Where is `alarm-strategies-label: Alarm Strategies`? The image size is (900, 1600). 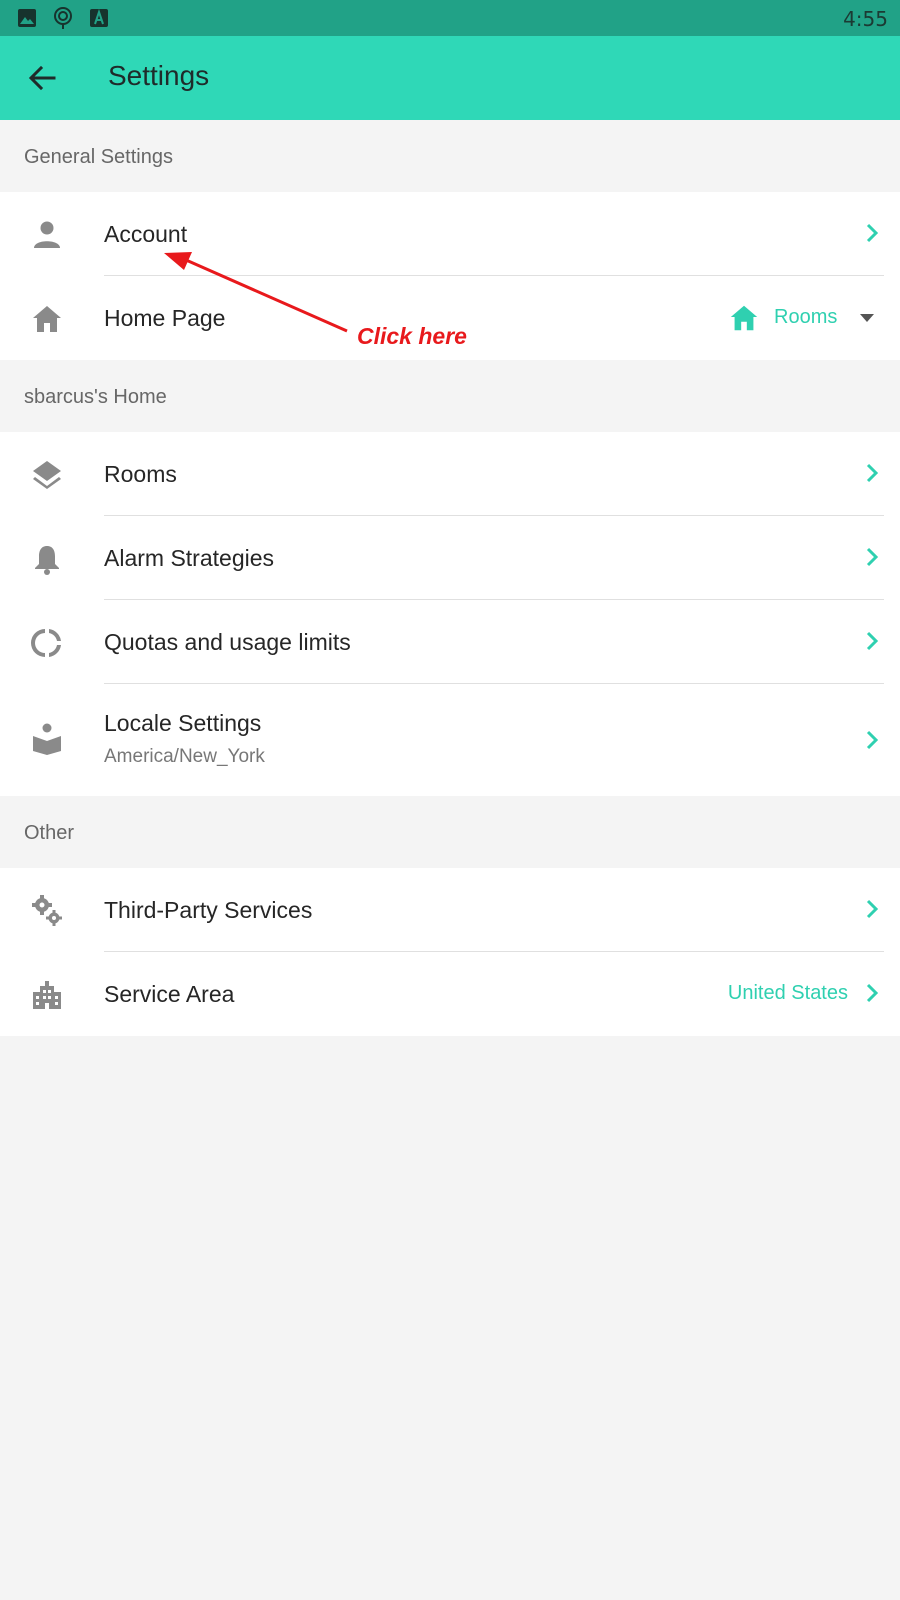
alarm-strategies-label: Alarm Strategies is located at coordinates (189, 558).